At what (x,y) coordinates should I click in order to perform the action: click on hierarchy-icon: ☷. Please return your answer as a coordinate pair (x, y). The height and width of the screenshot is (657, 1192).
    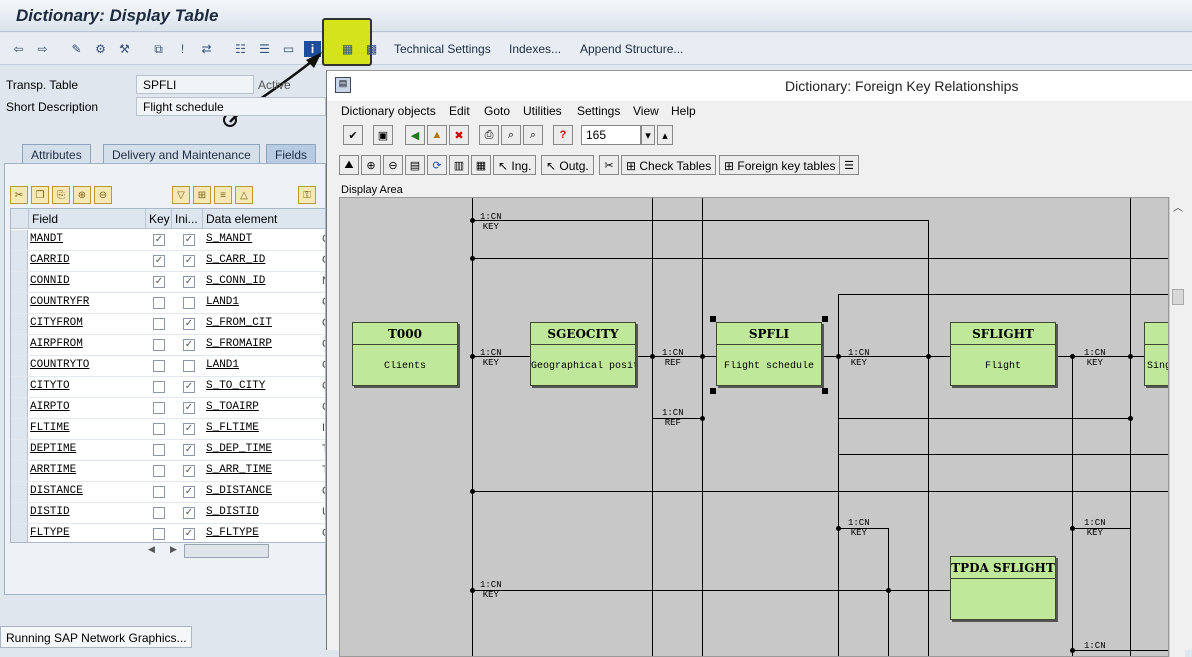
    Looking at the image, I should click on (240, 49).